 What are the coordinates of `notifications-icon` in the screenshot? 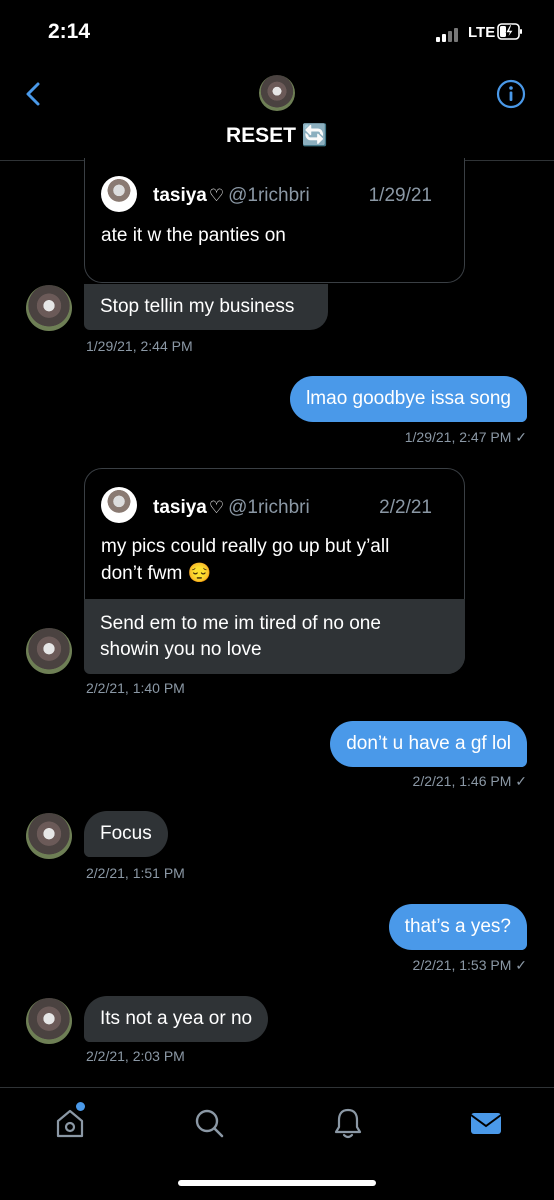 It's located at (348, 1123).